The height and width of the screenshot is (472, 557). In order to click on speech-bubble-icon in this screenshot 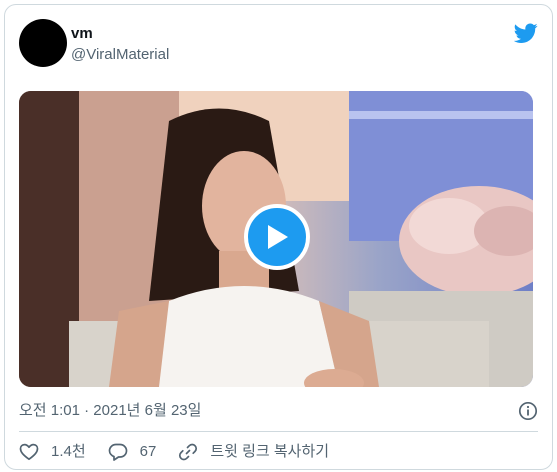, I will do `click(118, 452)`.